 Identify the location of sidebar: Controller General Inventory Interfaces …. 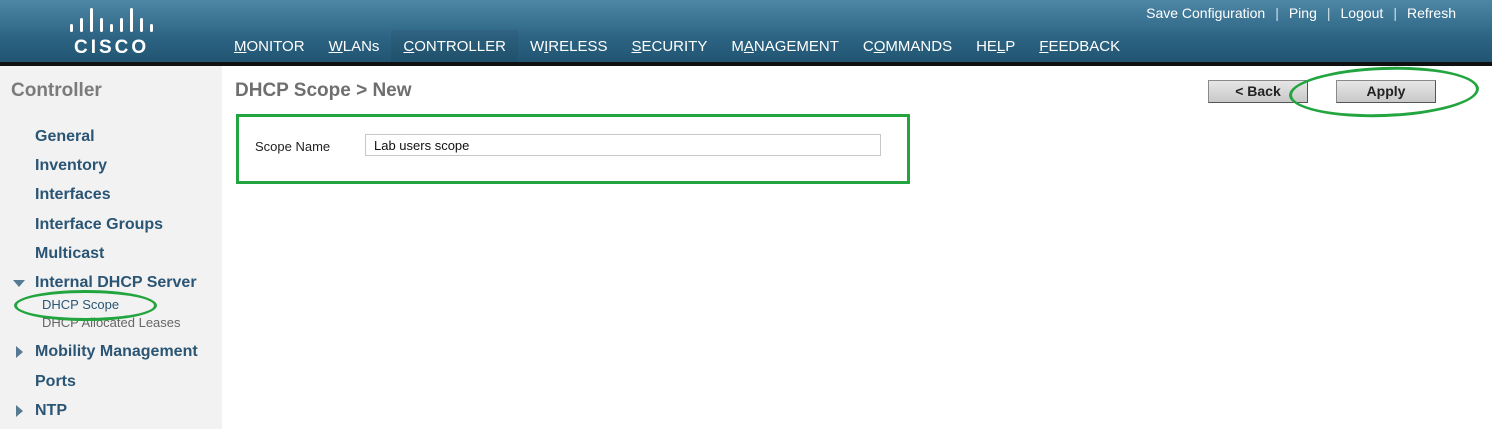
(111, 247).